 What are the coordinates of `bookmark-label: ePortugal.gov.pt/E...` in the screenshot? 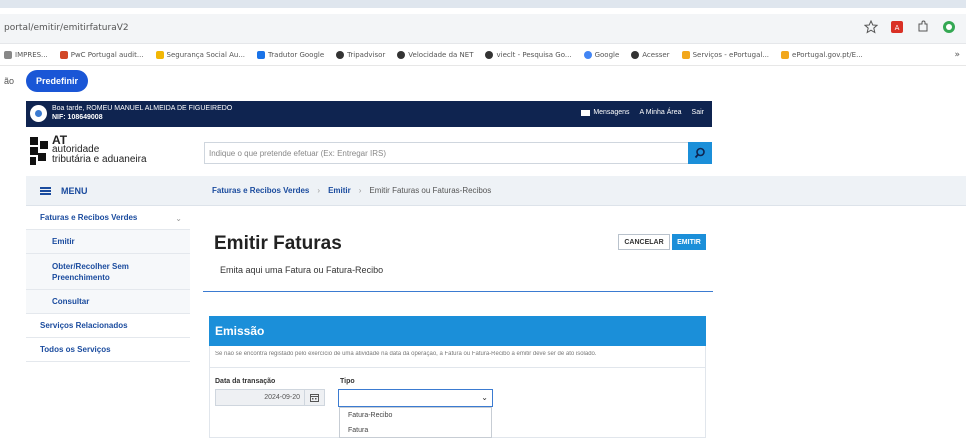 It's located at (827, 54).